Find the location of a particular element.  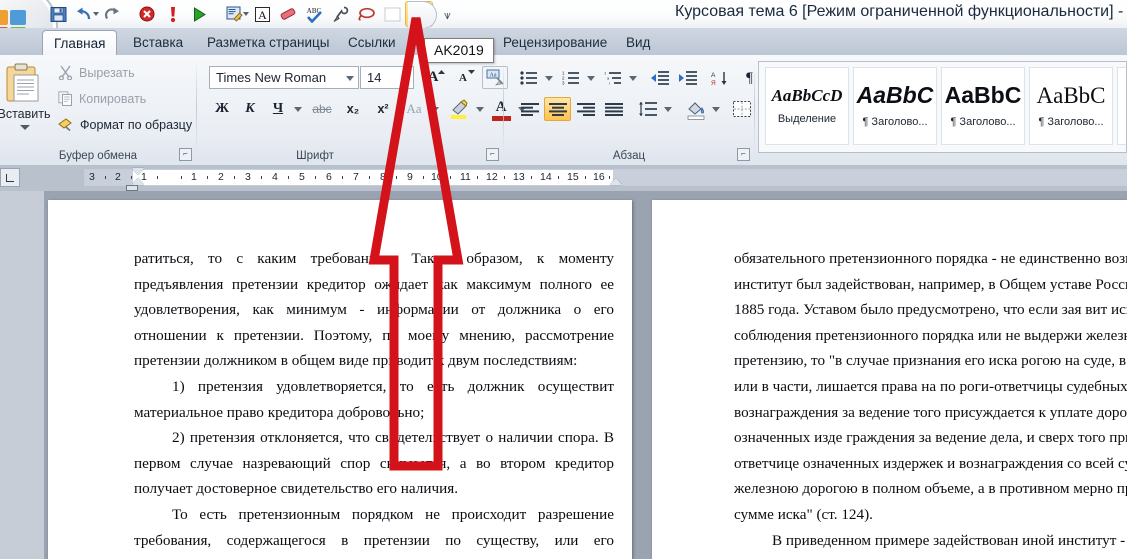

paste-dropdown-icon is located at coordinates (25, 127).